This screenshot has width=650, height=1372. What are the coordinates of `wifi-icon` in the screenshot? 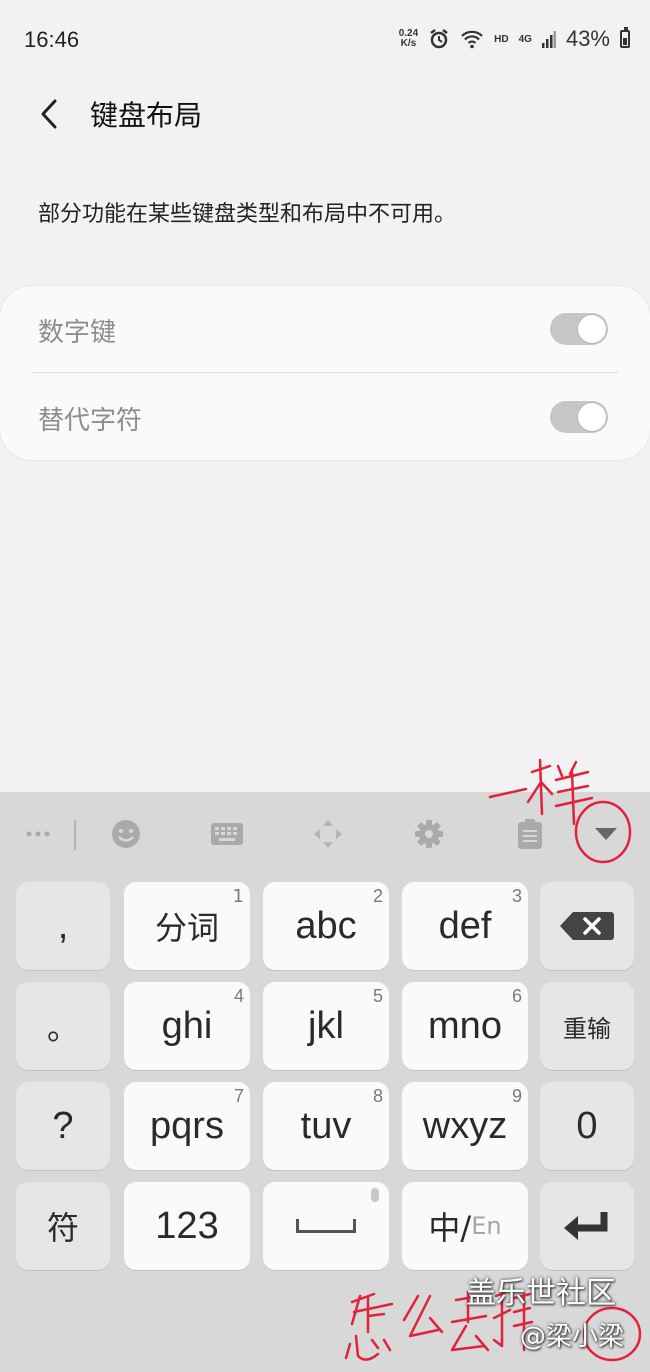 It's located at (472, 39).